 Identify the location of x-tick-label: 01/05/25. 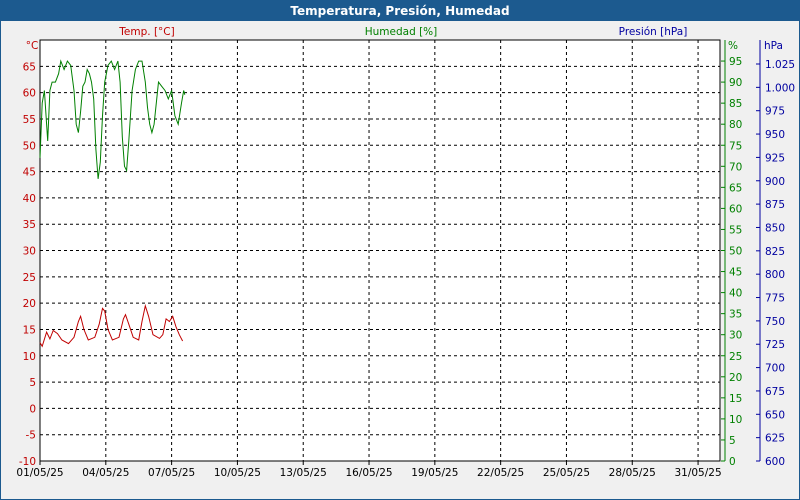
(39, 473).